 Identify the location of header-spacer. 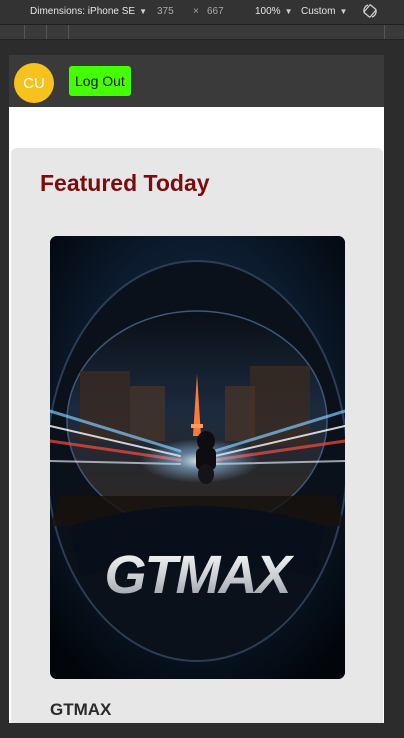
(196, 127).